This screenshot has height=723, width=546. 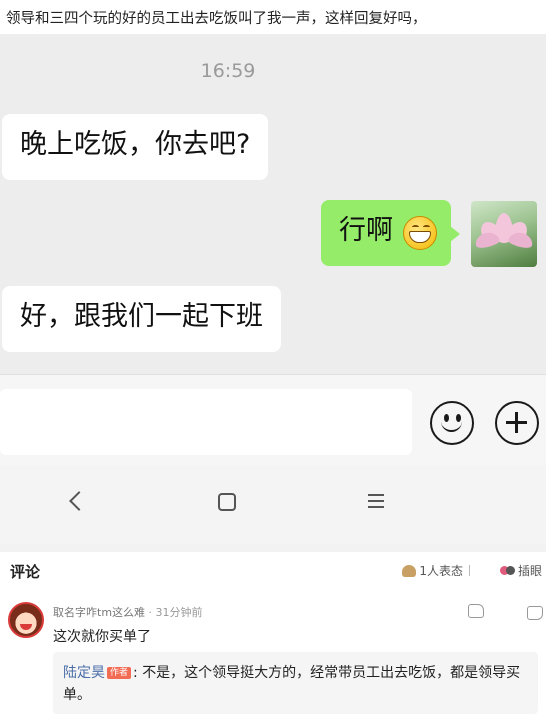 I want to click on chat-bubble-incoming: 晚上吃饭，你去吧?, so click(x=135, y=147).